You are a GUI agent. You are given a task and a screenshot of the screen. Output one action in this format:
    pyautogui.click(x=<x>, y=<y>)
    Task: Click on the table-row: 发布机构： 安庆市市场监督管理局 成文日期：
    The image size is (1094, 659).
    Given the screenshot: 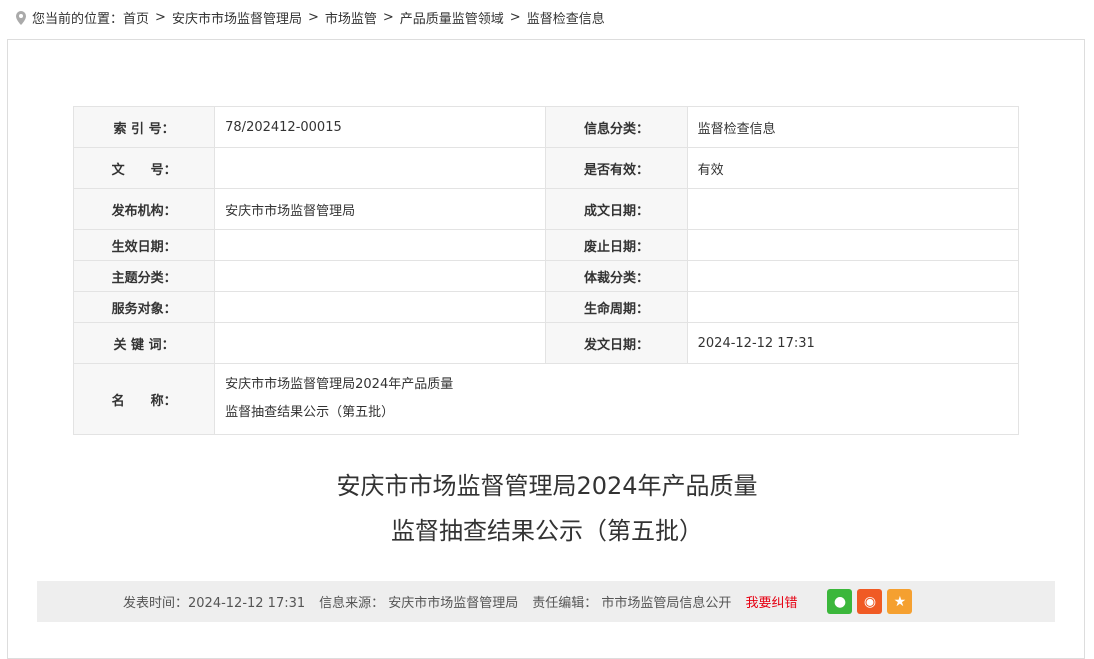 What is the action you would take?
    pyautogui.click(x=546, y=209)
    